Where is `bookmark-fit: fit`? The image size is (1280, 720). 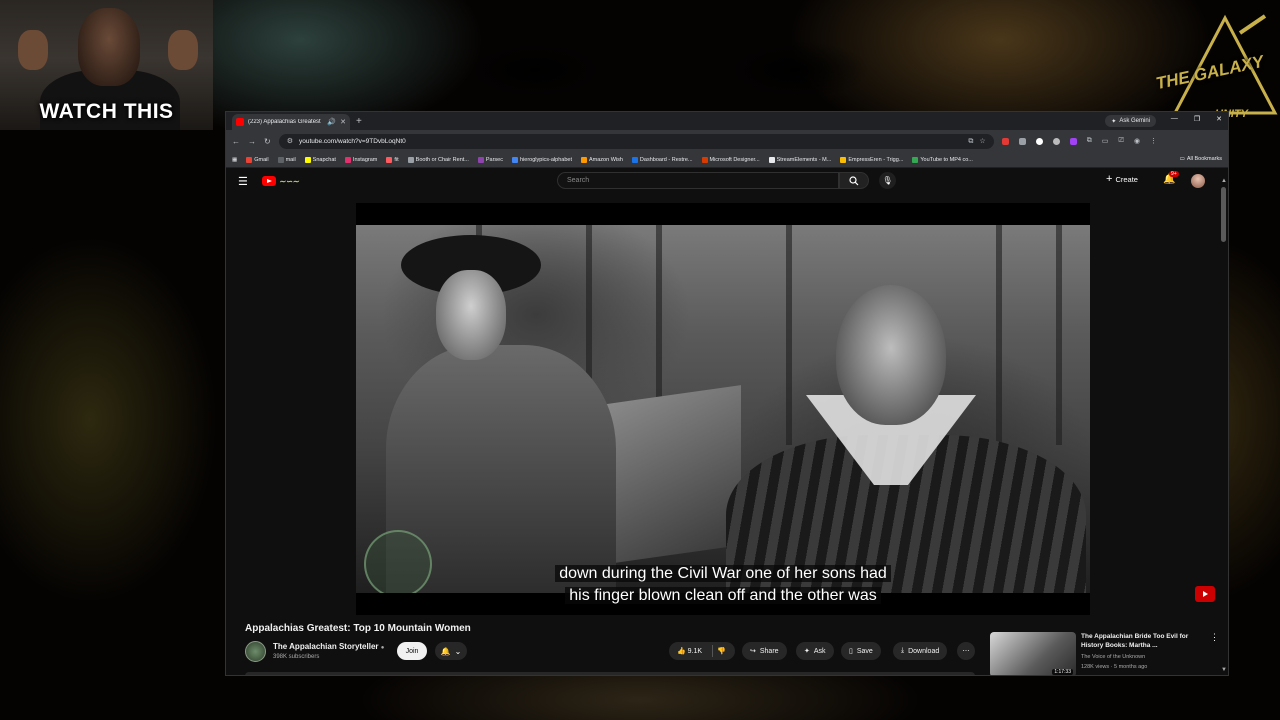
bookmark-fit: fit is located at coordinates (392, 159).